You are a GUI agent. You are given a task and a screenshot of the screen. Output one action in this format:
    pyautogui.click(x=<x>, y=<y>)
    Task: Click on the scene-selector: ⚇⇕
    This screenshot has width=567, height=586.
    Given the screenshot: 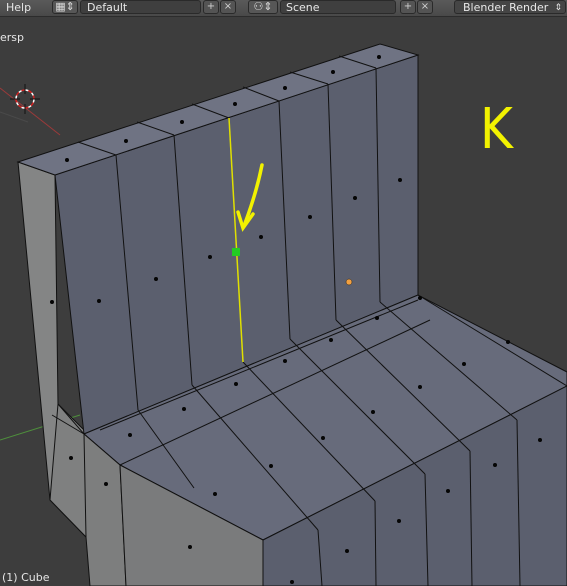 What is the action you would take?
    pyautogui.click(x=263, y=7)
    